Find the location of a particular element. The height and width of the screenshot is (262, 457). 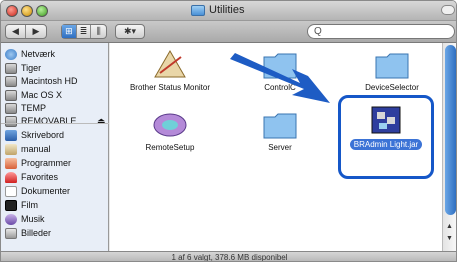

sidebar-item-programmer: Programmer is located at coordinates (38, 163).